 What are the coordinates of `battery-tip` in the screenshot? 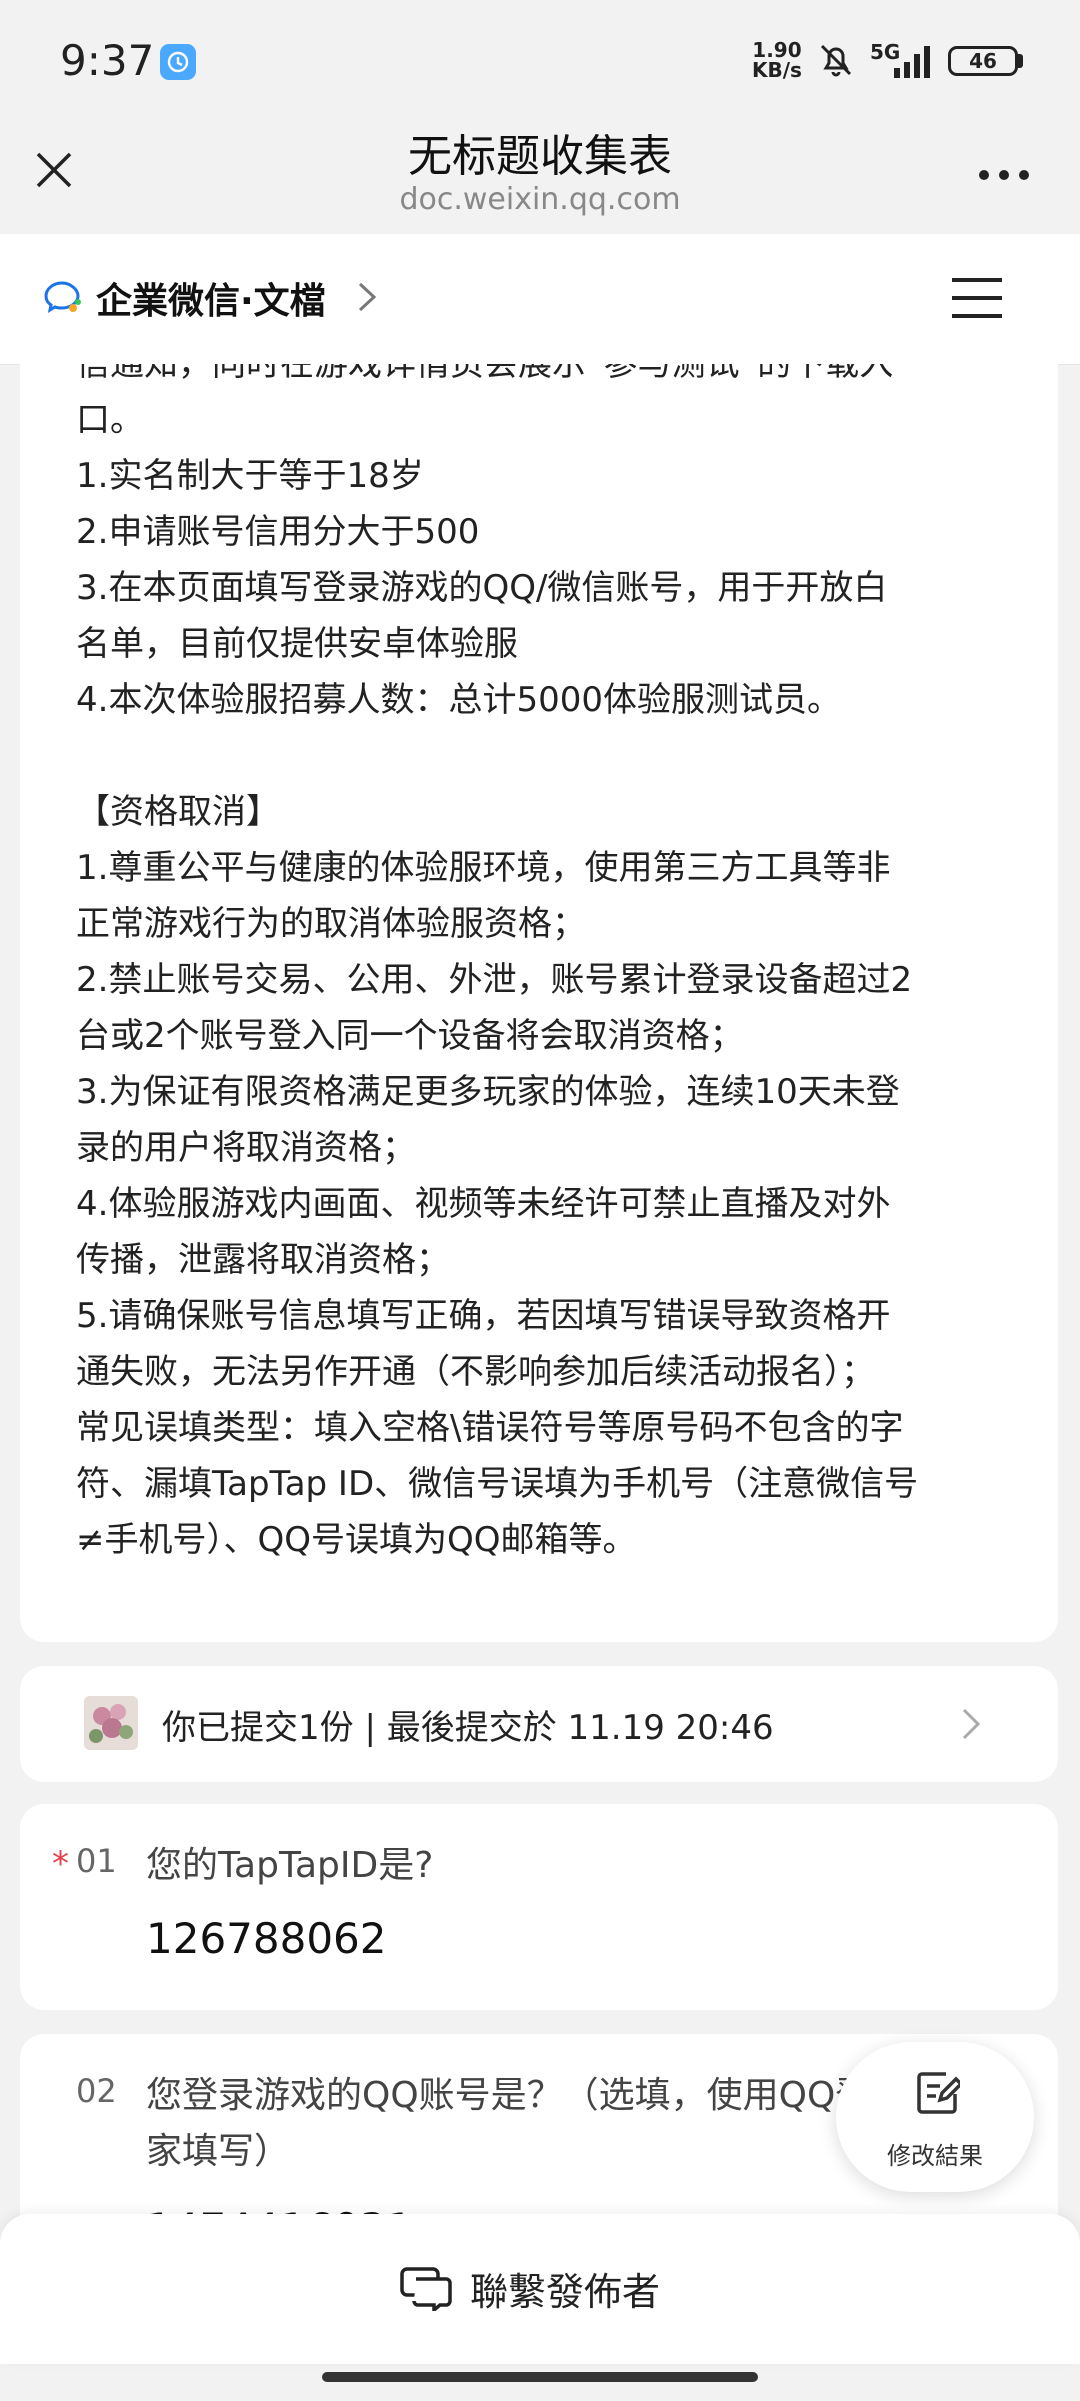 It's located at (1020, 61).